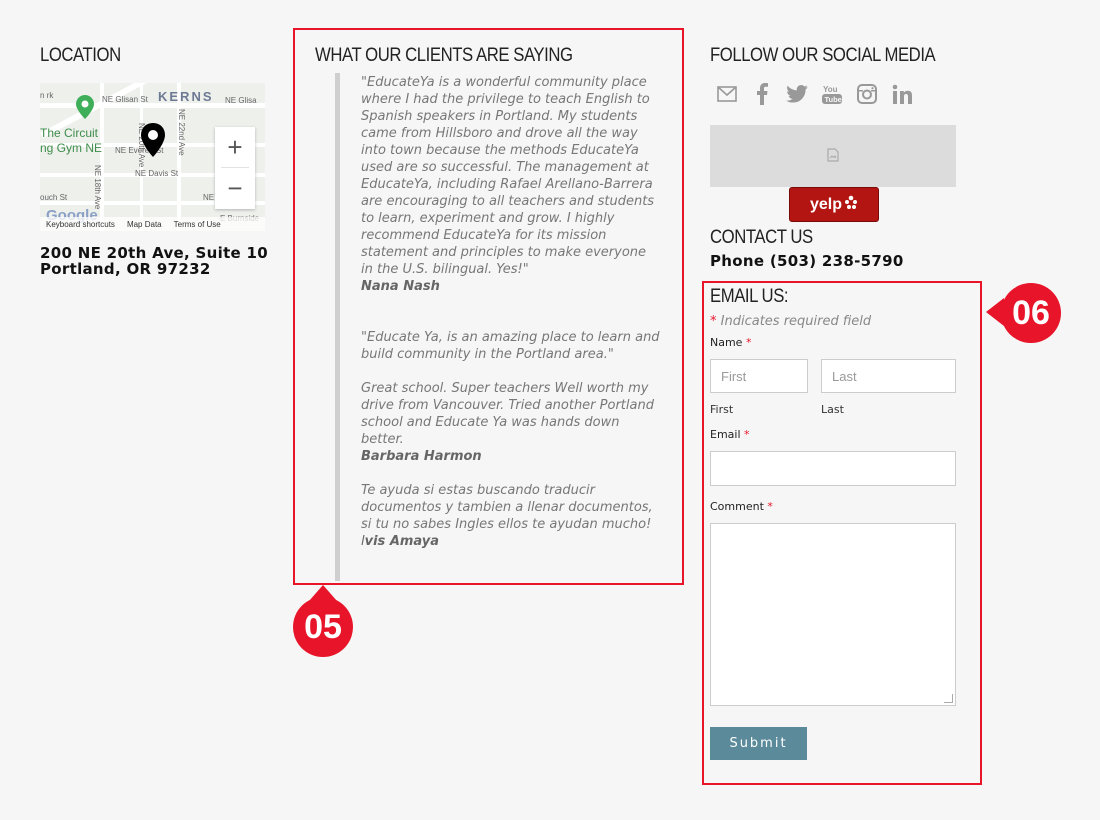  I want to click on contact-heading: CONTACT US, so click(761, 237).